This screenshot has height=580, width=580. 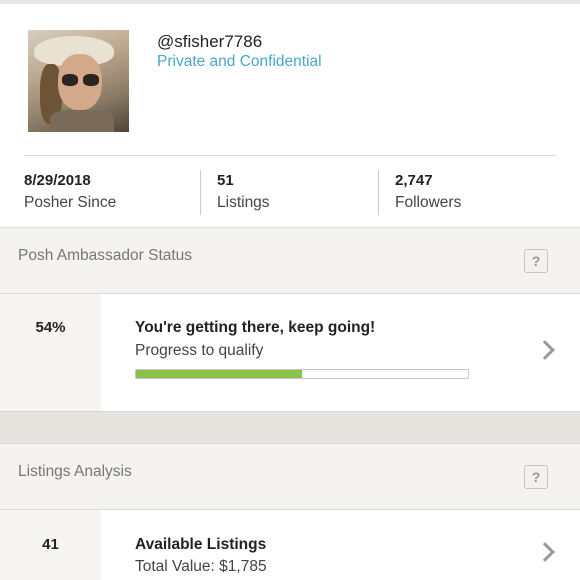 I want to click on listing-count: 41, so click(x=50, y=544).